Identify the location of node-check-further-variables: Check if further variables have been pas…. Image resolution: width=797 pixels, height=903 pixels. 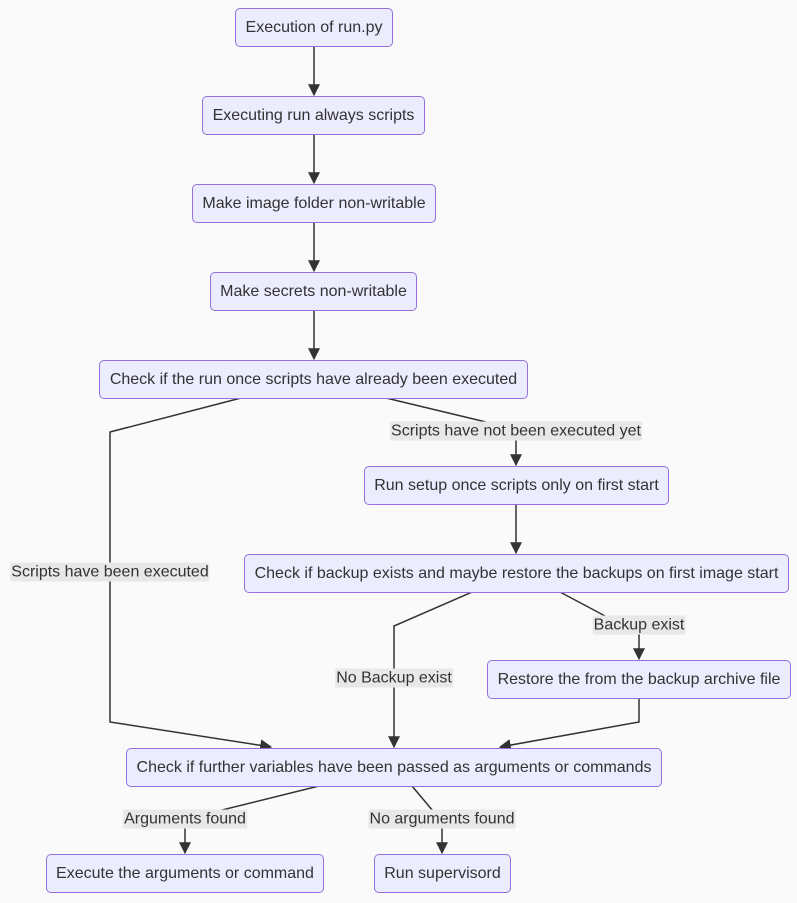
(394, 767).